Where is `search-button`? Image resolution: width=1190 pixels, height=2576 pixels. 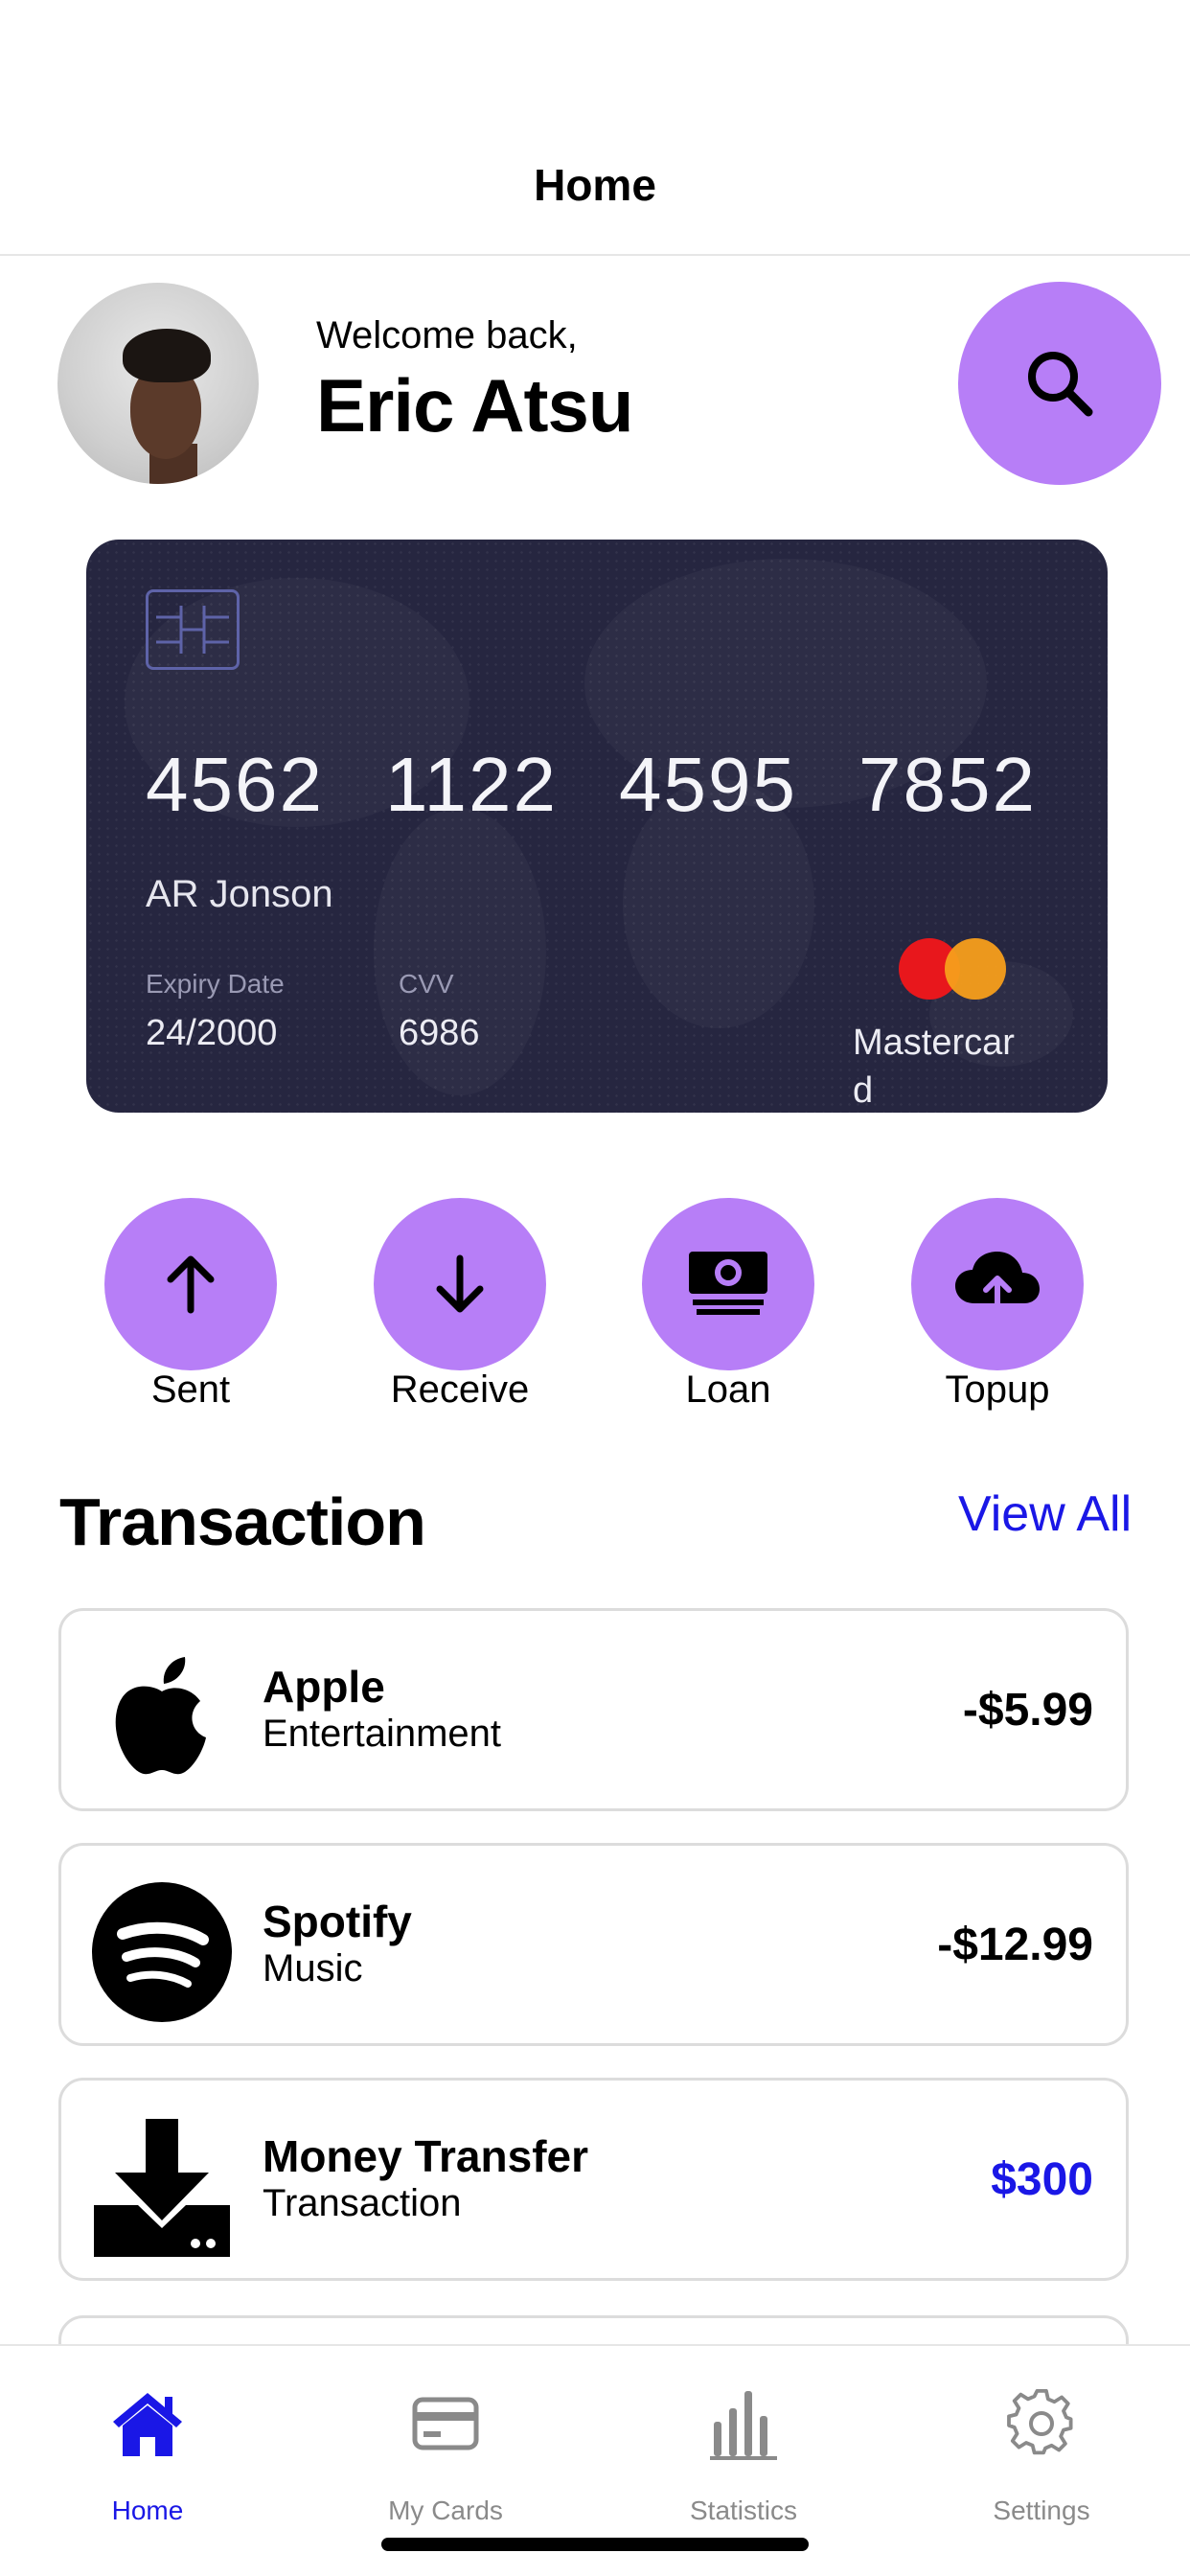 search-button is located at coordinates (1060, 383).